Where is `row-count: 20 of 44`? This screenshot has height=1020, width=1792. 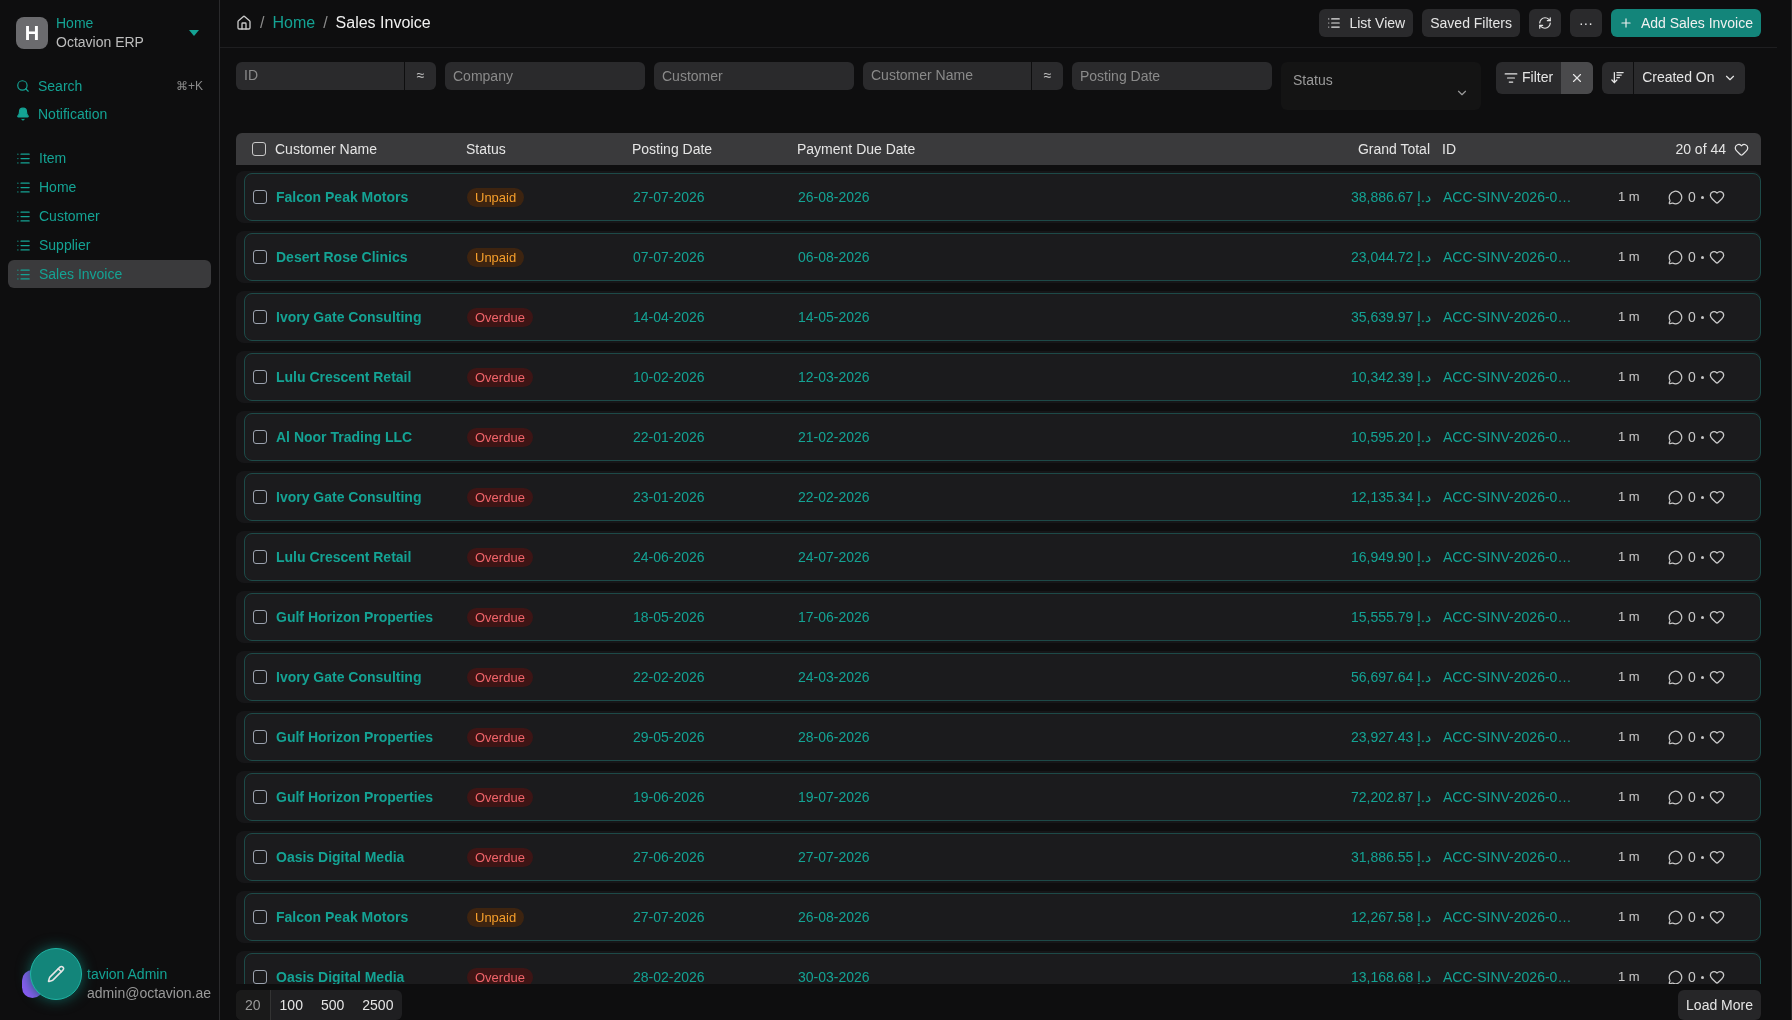 row-count: 20 of 44 is located at coordinates (1700, 149).